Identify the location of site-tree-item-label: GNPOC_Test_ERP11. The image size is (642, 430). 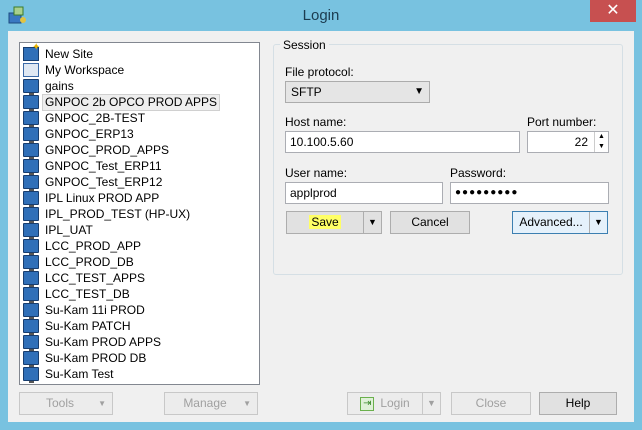
(103, 165).